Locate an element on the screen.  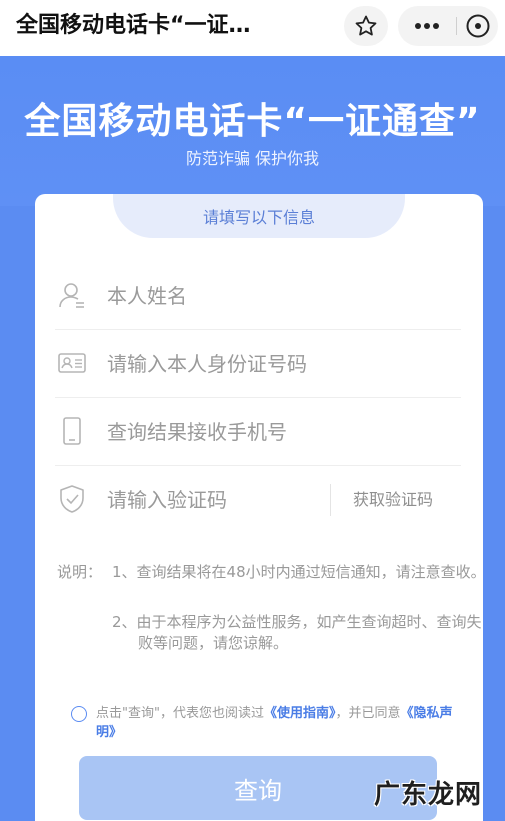
favorite-button is located at coordinates (366, 26).